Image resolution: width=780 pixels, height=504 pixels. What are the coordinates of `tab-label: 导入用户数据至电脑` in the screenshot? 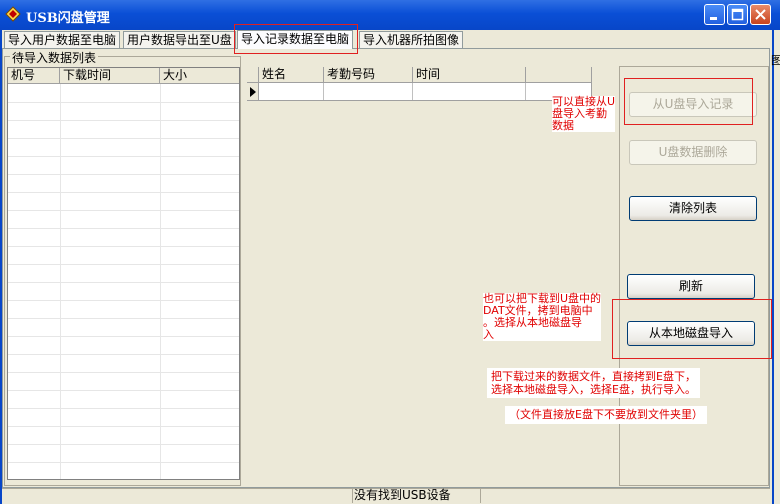 It's located at (62, 40).